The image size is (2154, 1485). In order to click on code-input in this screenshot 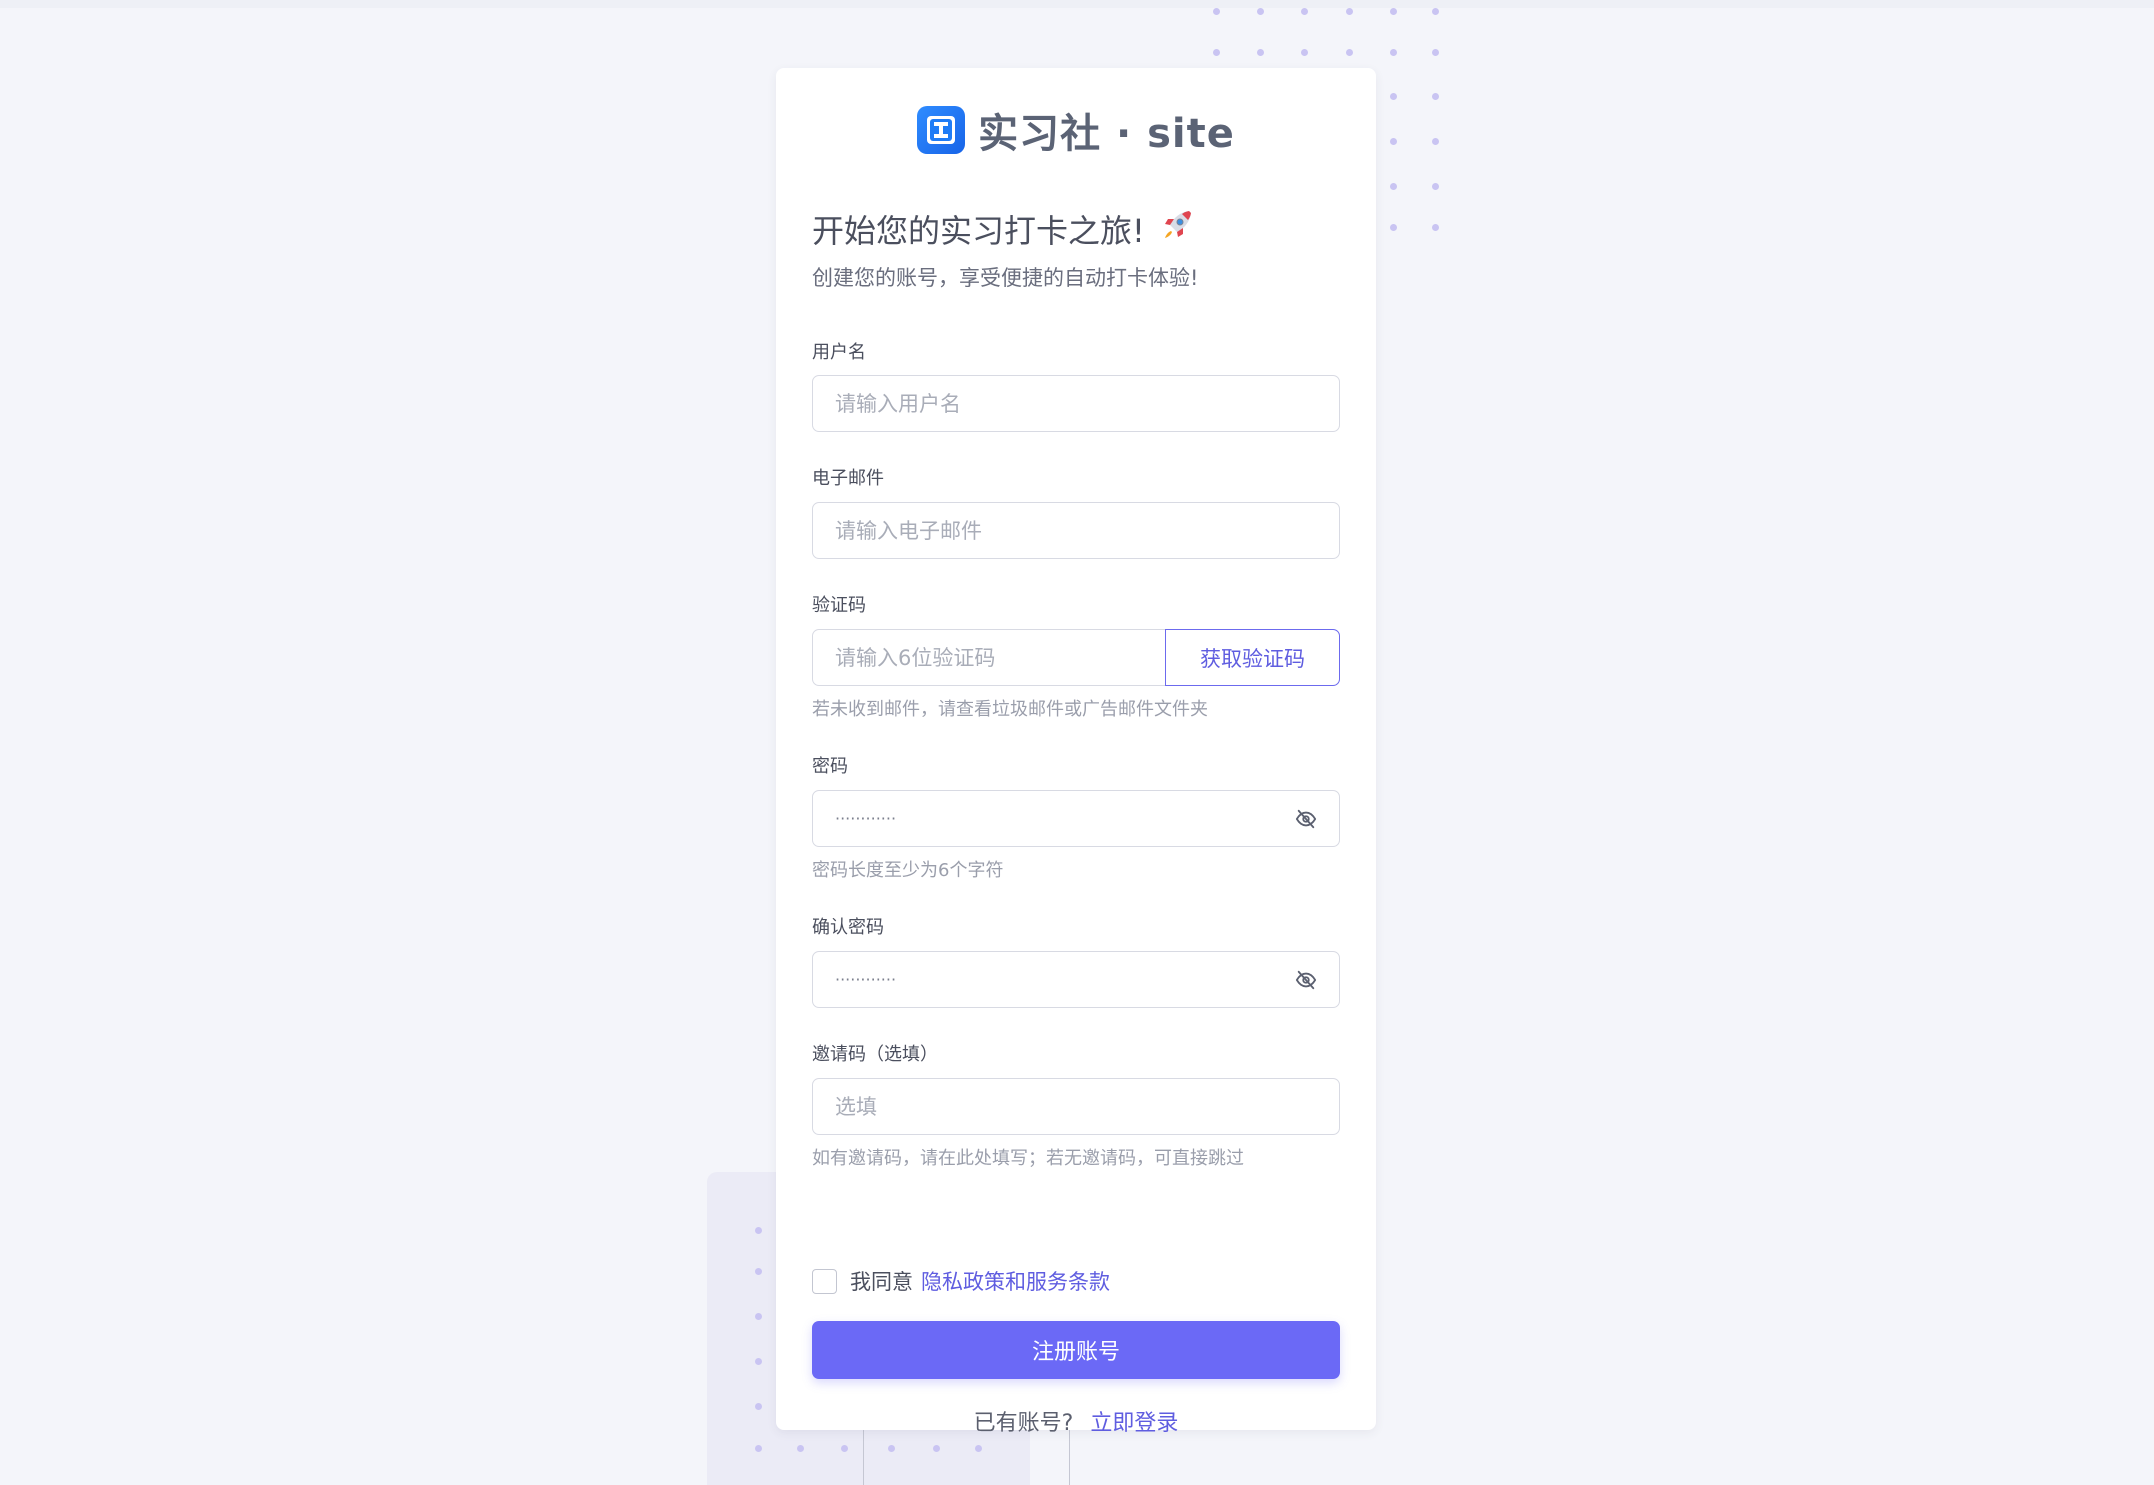, I will do `click(989, 657)`.